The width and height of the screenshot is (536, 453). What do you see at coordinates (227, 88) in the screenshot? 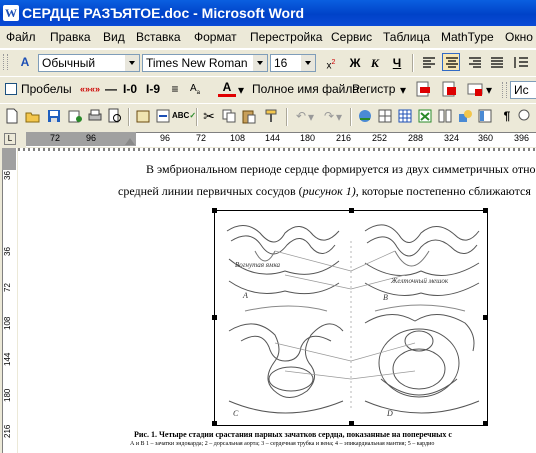
I see `font-color-icon: A` at bounding box center [227, 88].